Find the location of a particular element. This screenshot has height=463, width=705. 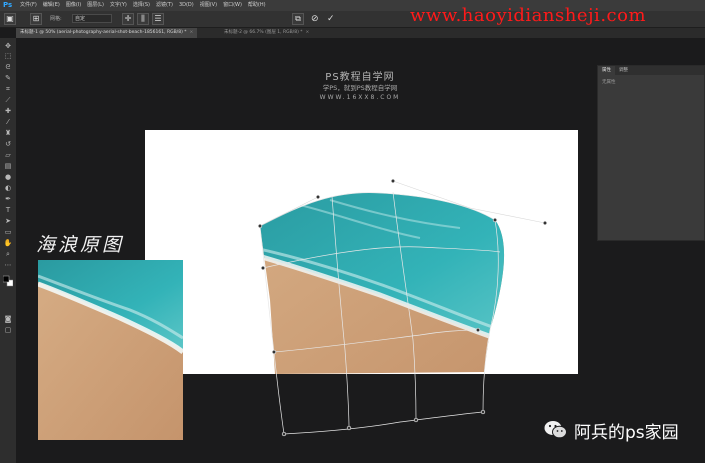

panel-tabs: 属性 调整 is located at coordinates (651, 70).